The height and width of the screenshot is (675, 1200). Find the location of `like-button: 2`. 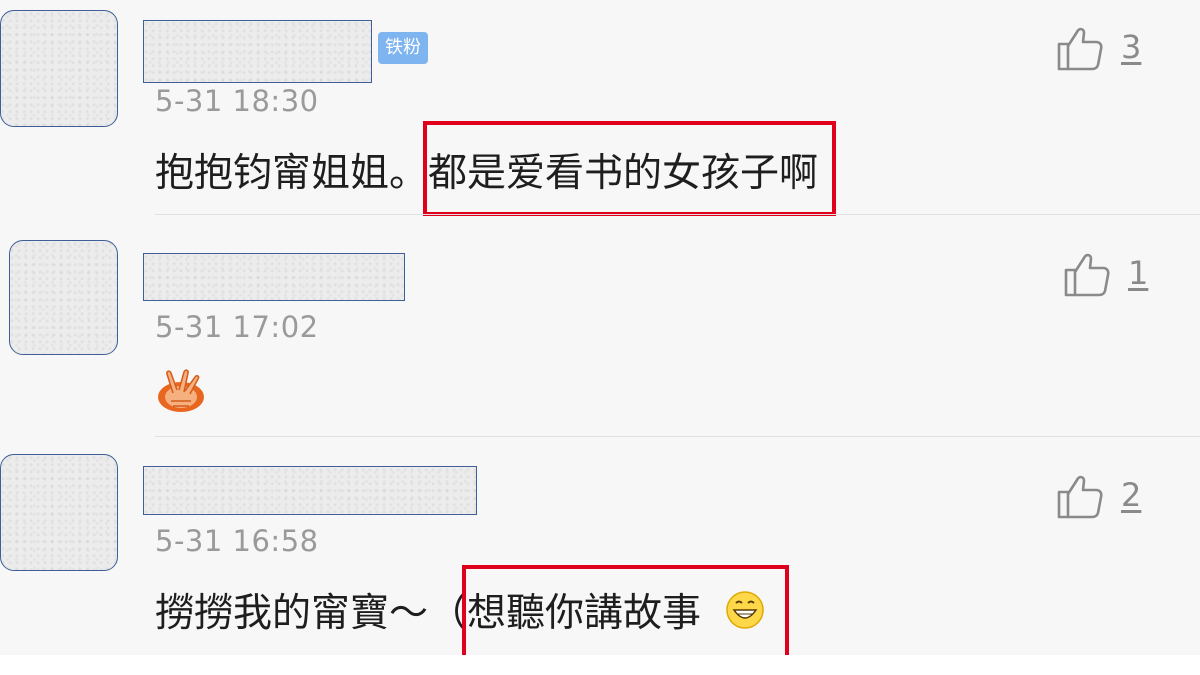

like-button: 2 is located at coordinates (1098, 495).